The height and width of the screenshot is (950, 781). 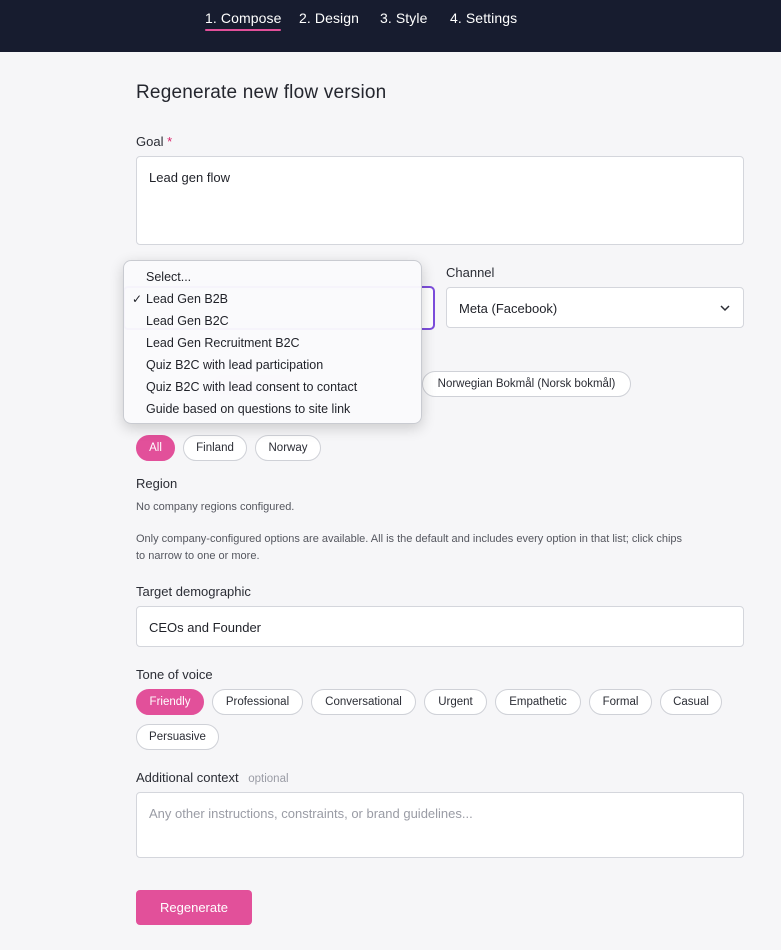 I want to click on tone-chip-friendly: Friendly, so click(x=170, y=702).